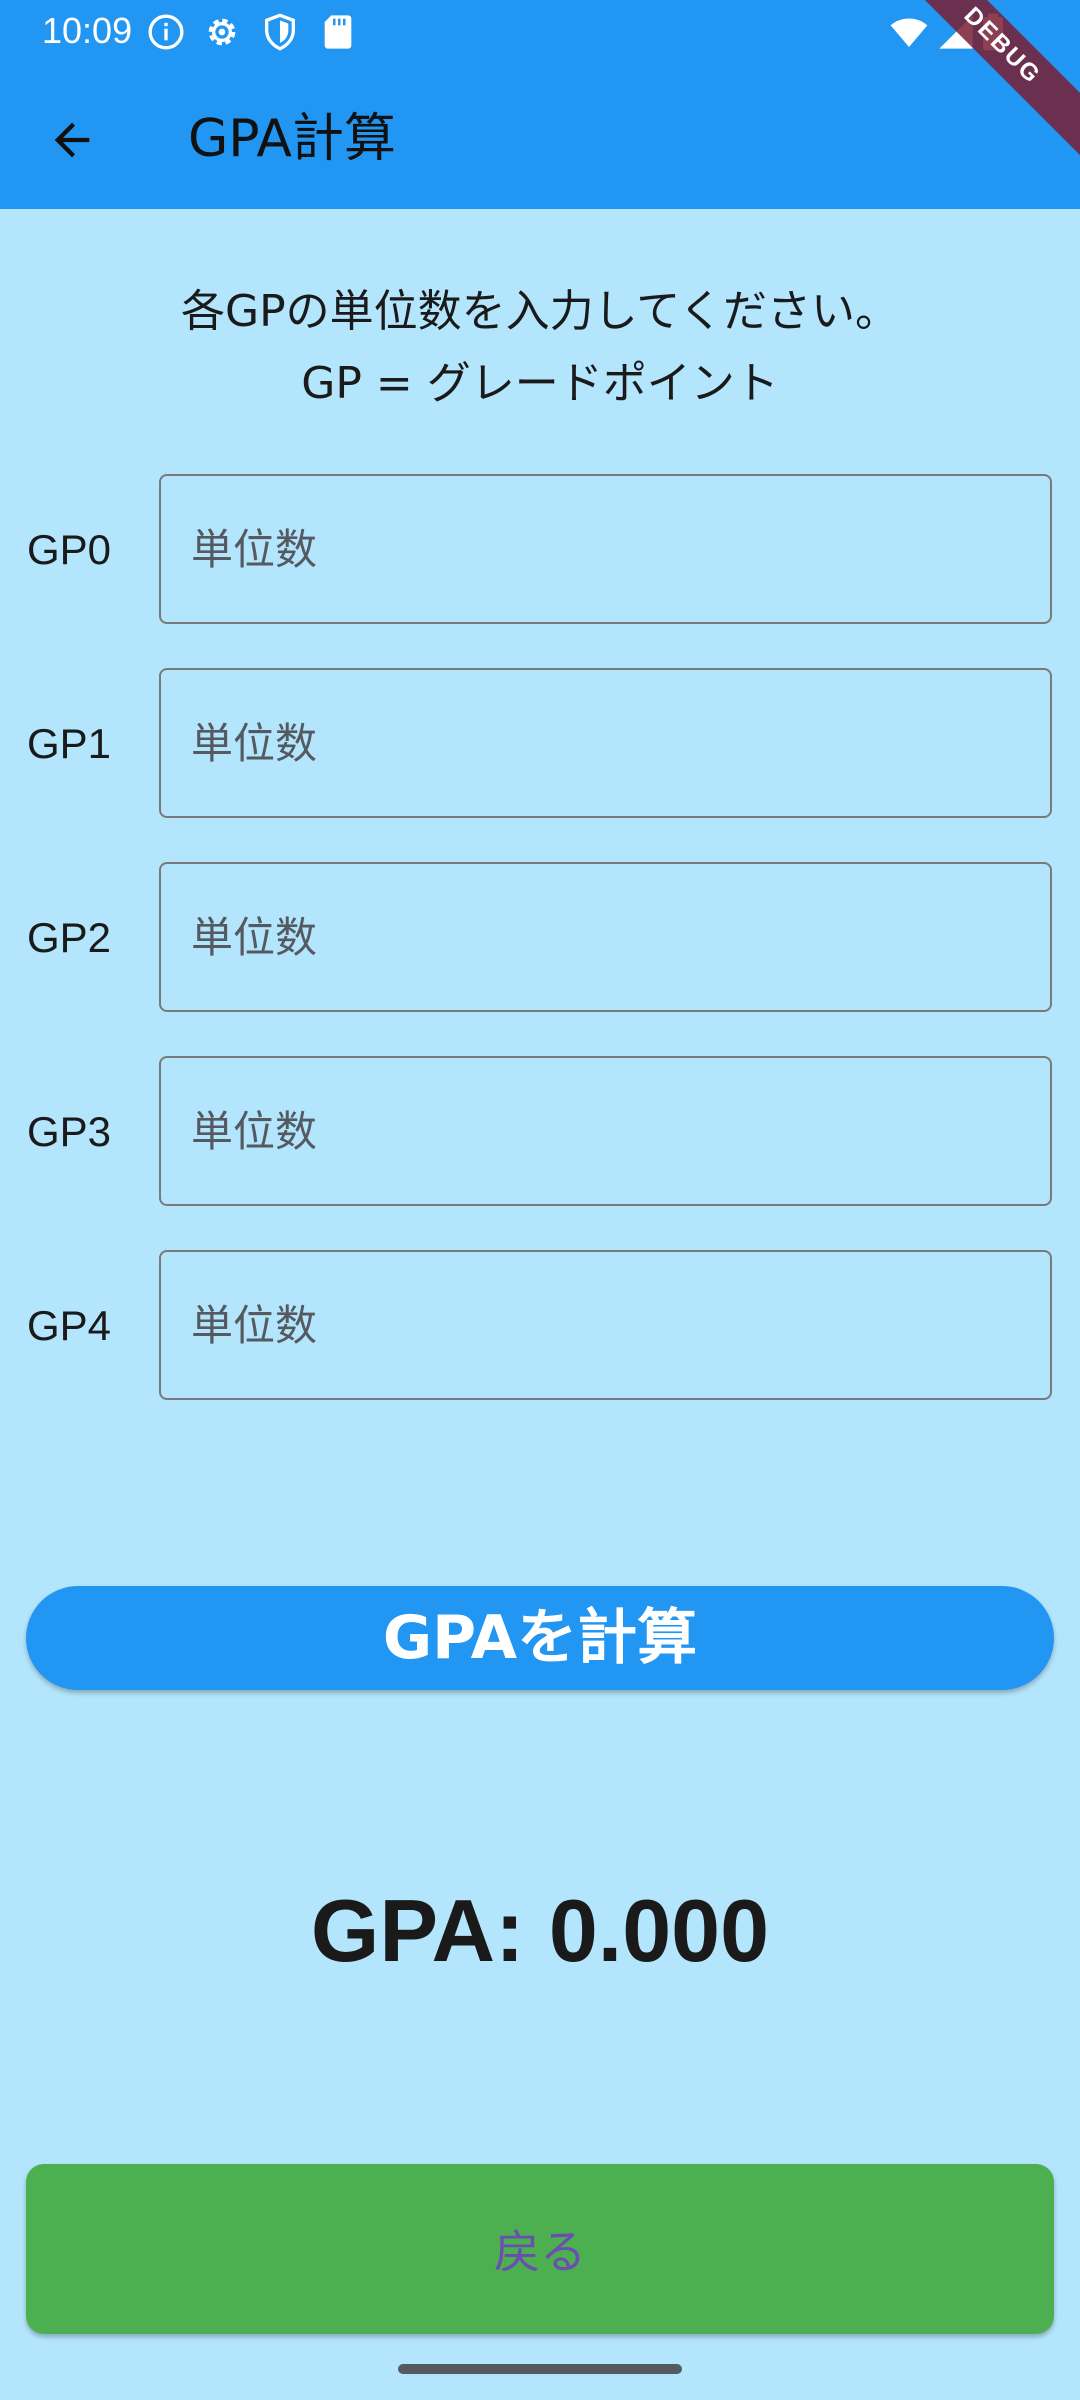  I want to click on back-arrow-button, so click(72, 140).